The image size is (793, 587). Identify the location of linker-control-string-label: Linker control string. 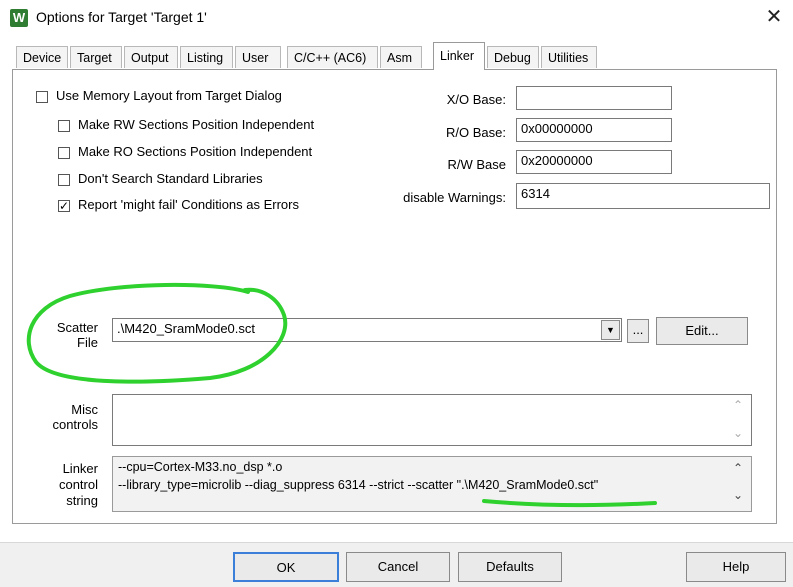
(69, 485).